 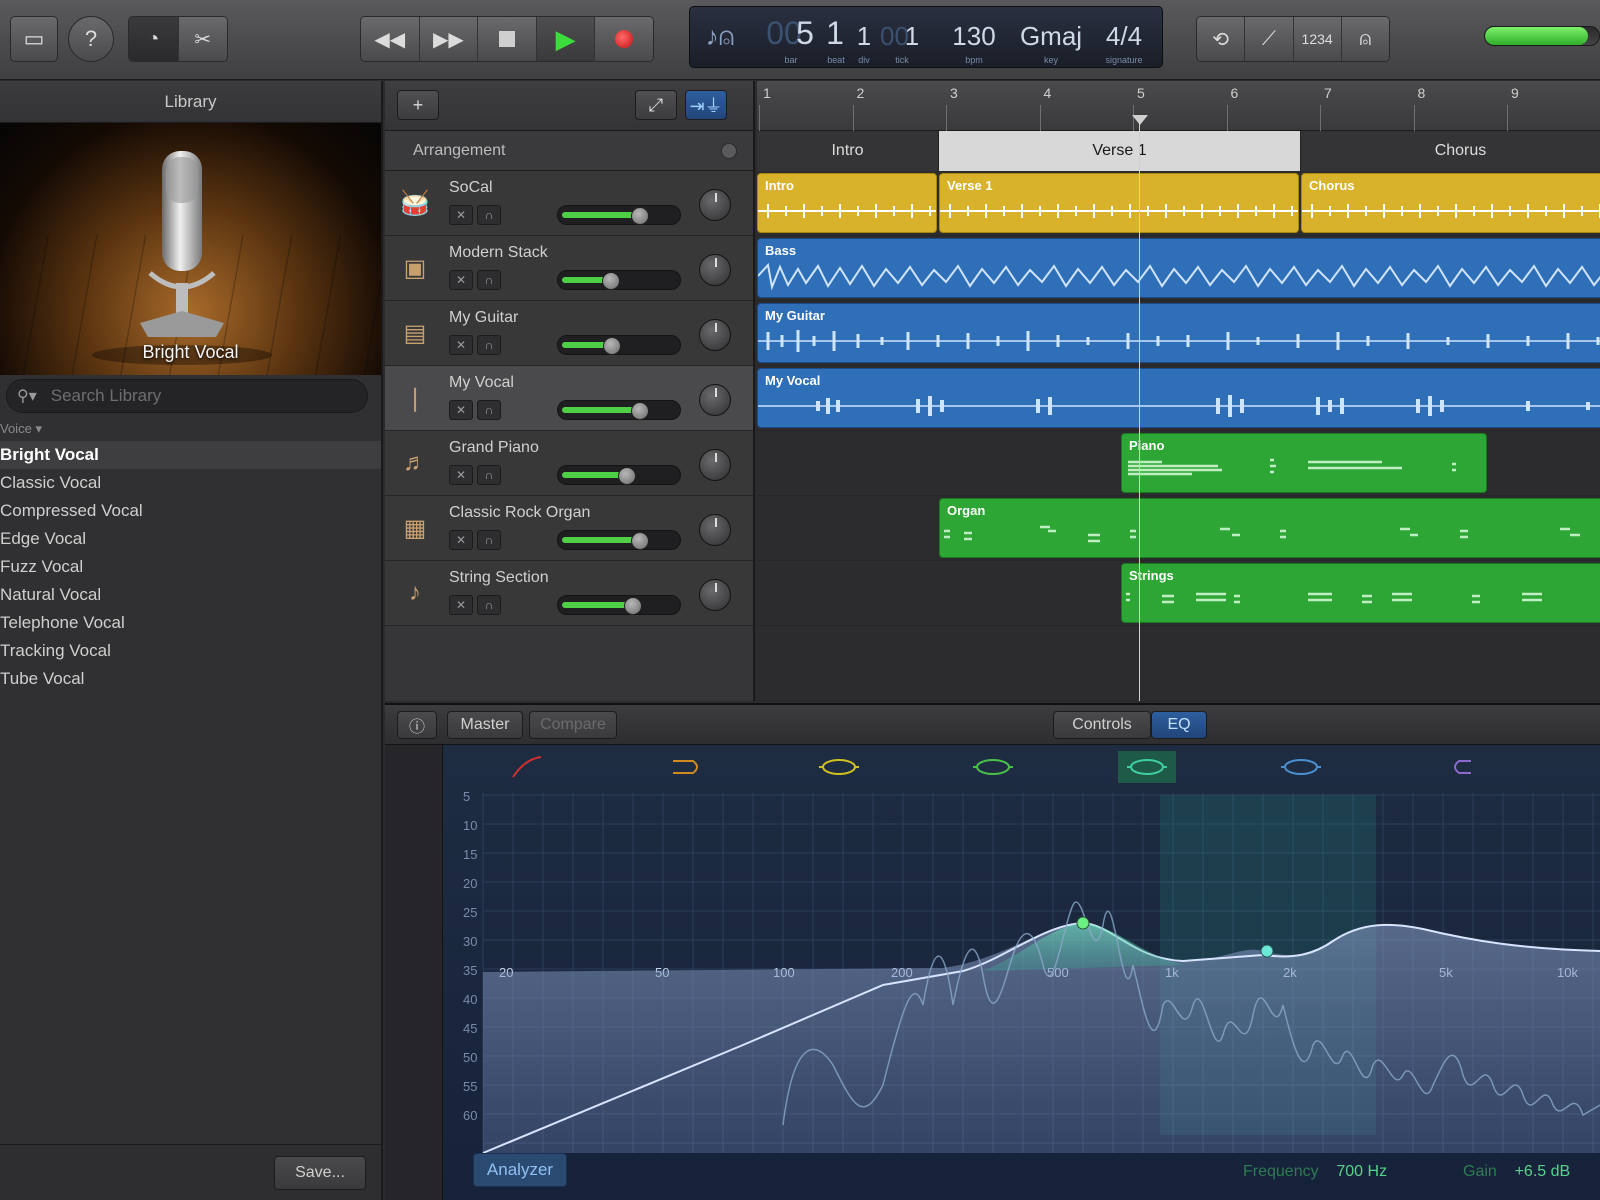 What do you see at coordinates (993, 767) in the screenshot?
I see `band-2-icon` at bounding box center [993, 767].